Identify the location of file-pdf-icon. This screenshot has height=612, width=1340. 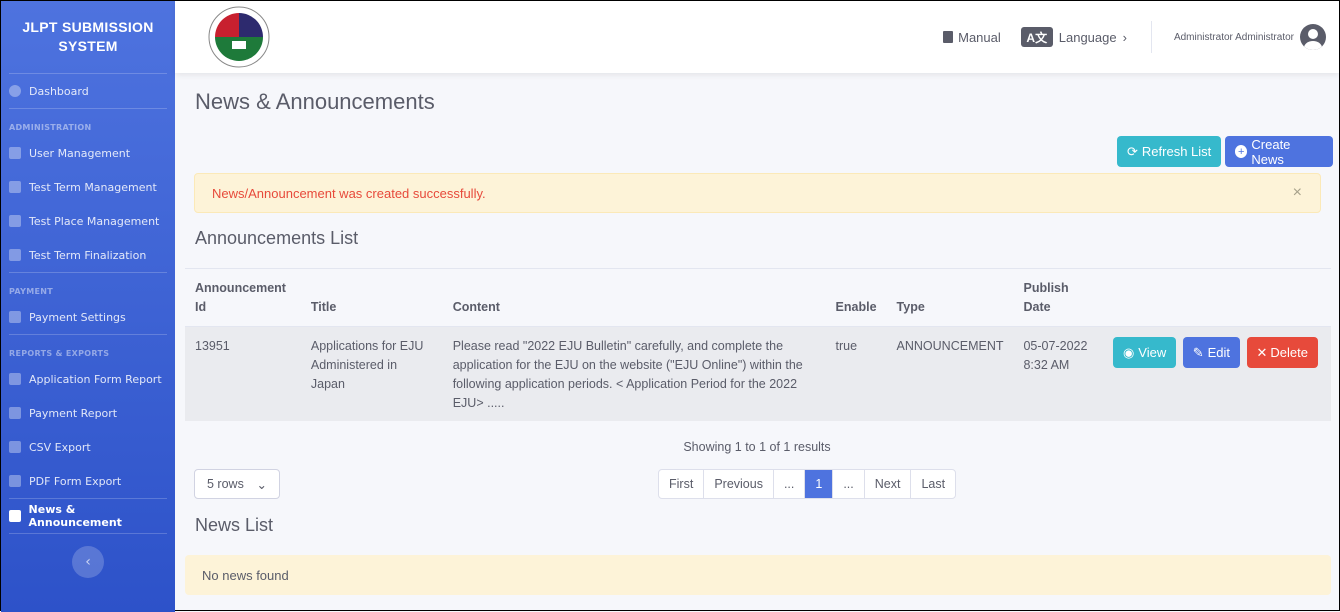
(15, 481).